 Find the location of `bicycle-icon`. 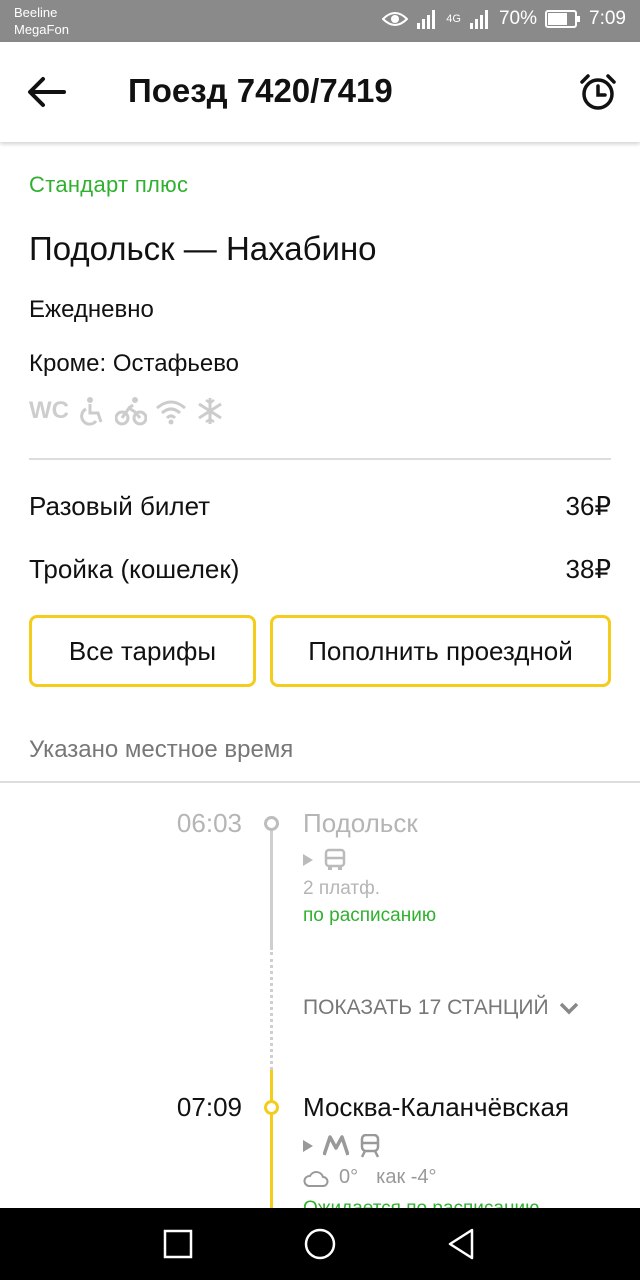

bicycle-icon is located at coordinates (130, 411).